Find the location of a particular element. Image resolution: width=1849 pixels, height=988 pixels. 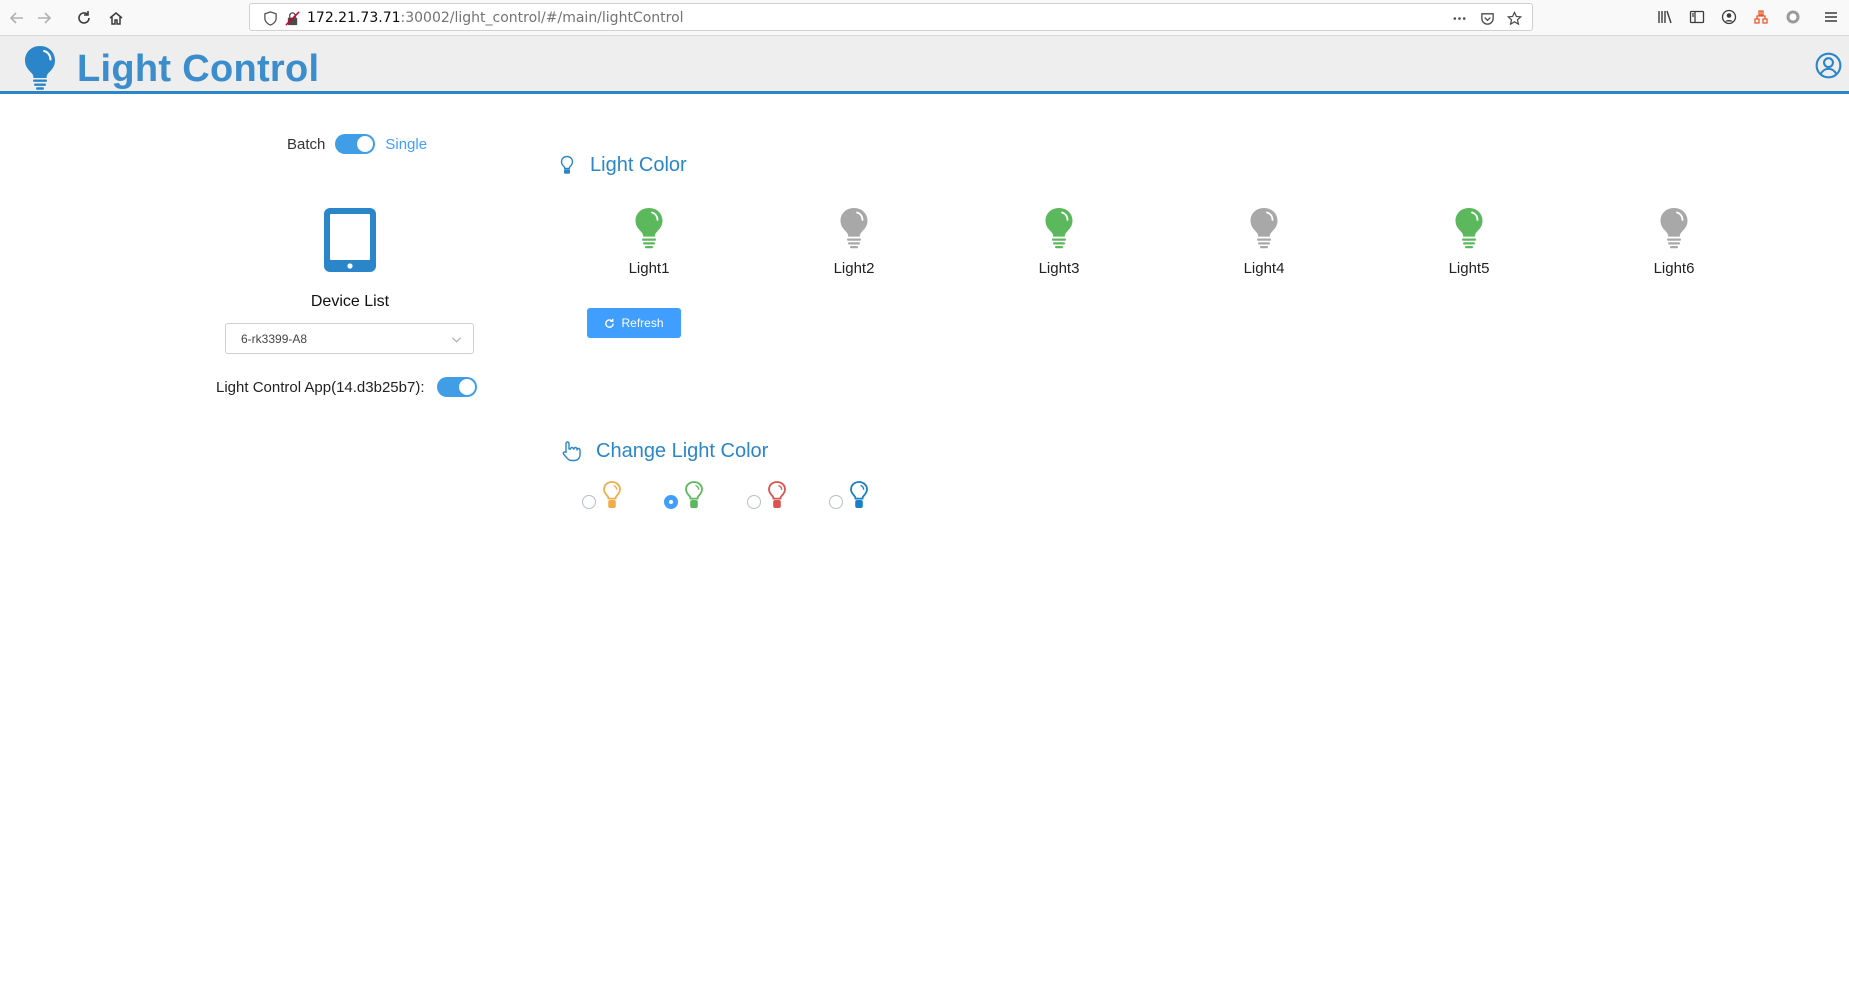

light-label: Light3 is located at coordinates (1059, 268).